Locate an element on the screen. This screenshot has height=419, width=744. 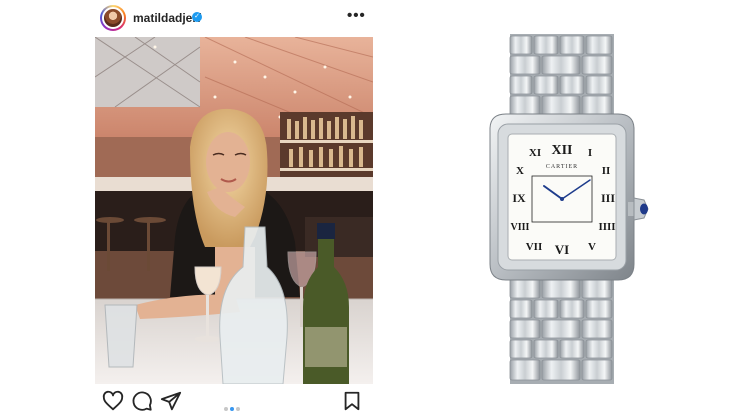
numeral-xii: XII is located at coordinates (561, 150).